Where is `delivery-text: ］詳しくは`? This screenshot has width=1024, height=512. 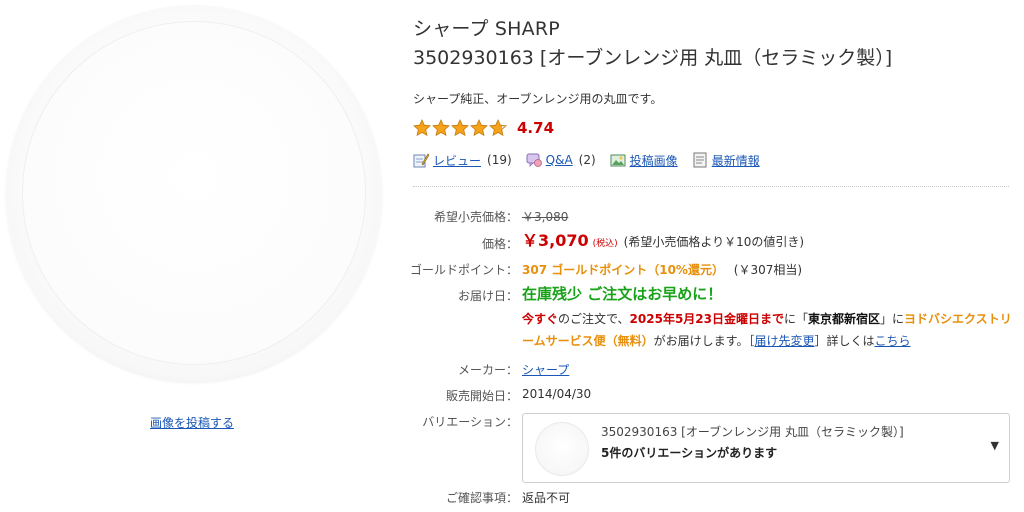
delivery-text: ］詳しくは is located at coordinates (844, 341).